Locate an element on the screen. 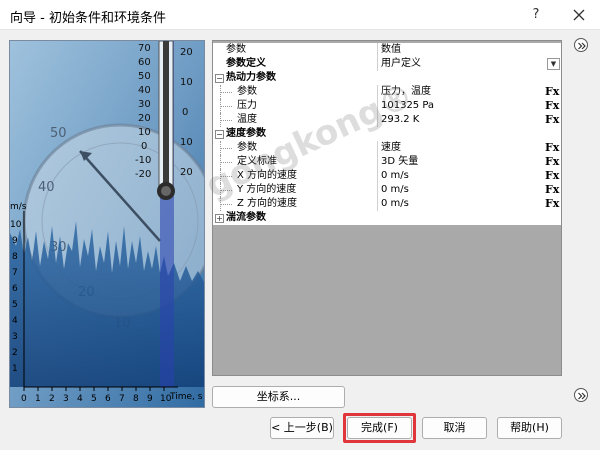 Image resolution: width=600 pixels, height=450 pixels. grid-row: 参数 压力，温度 Fx is located at coordinates (387, 92).